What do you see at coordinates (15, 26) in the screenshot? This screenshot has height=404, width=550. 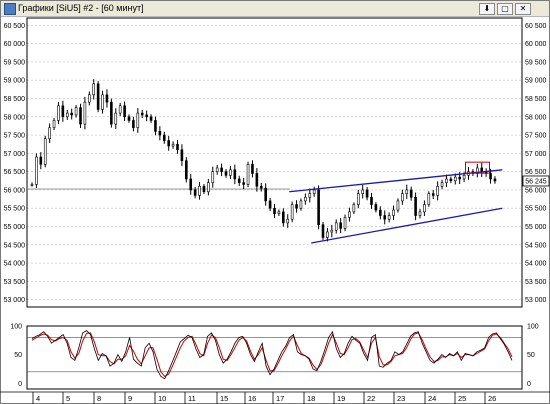 I see `price-tick-left: 60 500` at bounding box center [15, 26].